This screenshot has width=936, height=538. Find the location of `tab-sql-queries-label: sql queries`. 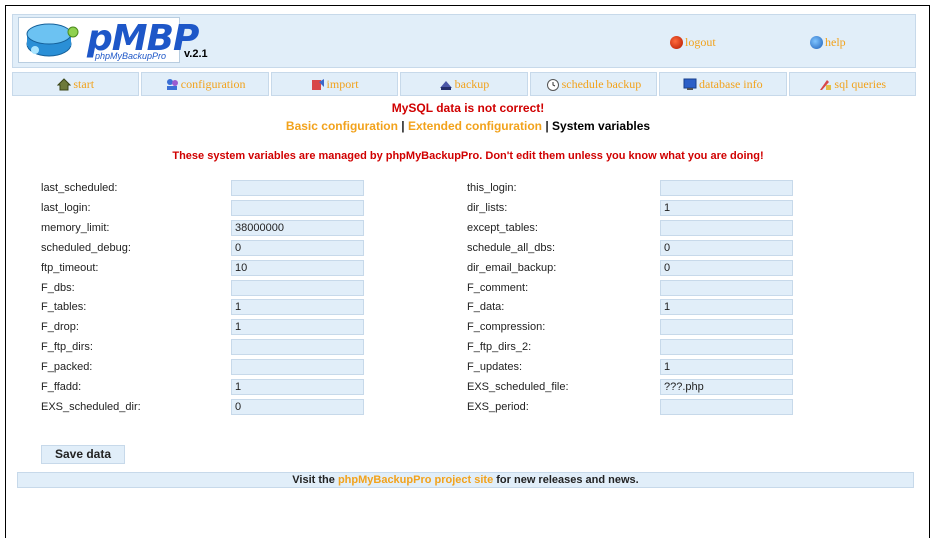

tab-sql-queries-label: sql queries is located at coordinates (860, 83).